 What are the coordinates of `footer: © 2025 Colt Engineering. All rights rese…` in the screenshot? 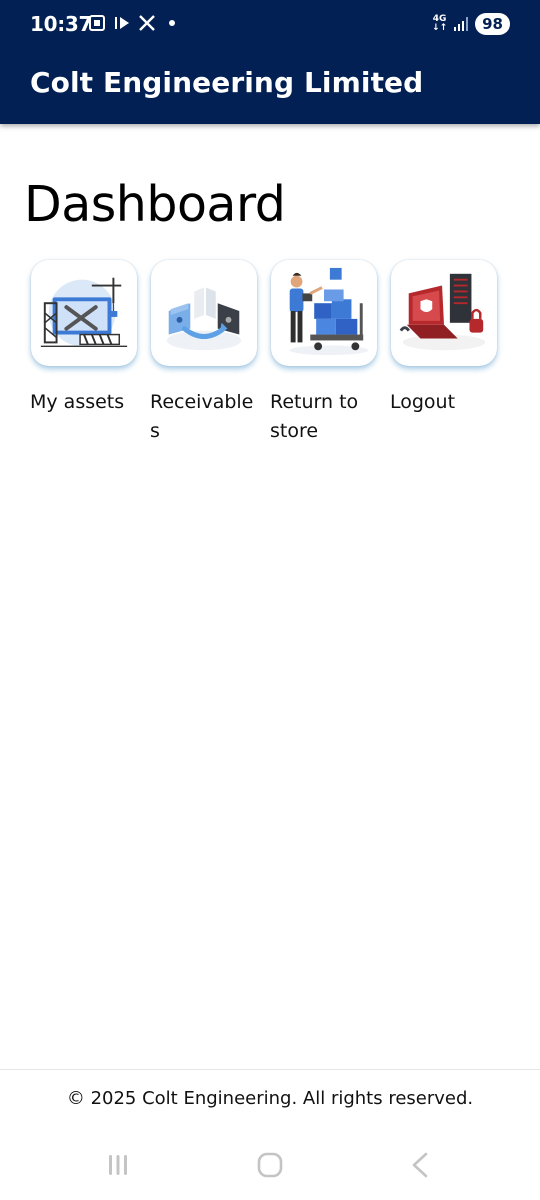 It's located at (270, 1099).